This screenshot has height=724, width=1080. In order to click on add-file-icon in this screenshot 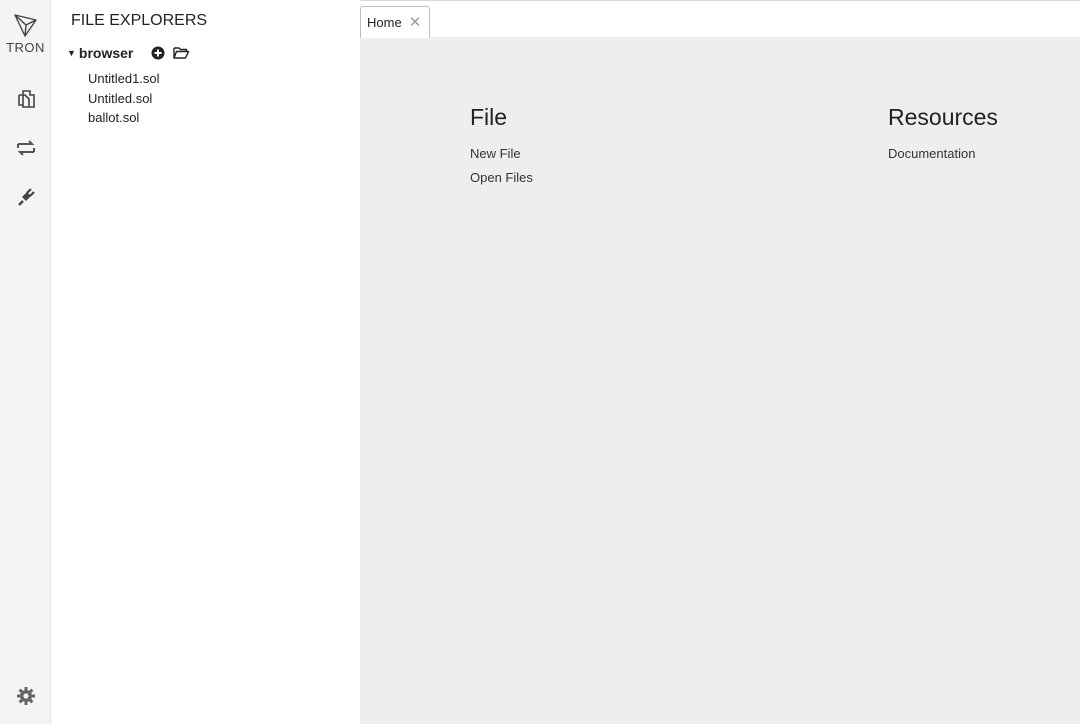, I will do `click(158, 53)`.